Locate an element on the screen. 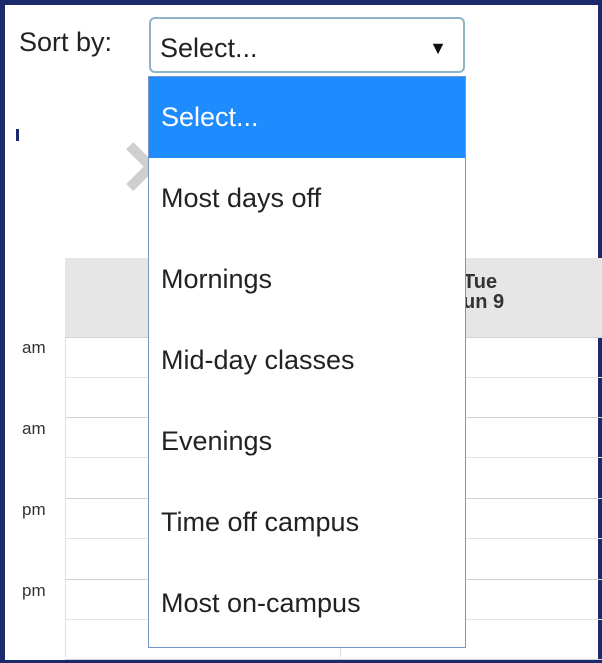 The height and width of the screenshot is (663, 602). option-most-on-campus: Most on-campus is located at coordinates (307, 603).